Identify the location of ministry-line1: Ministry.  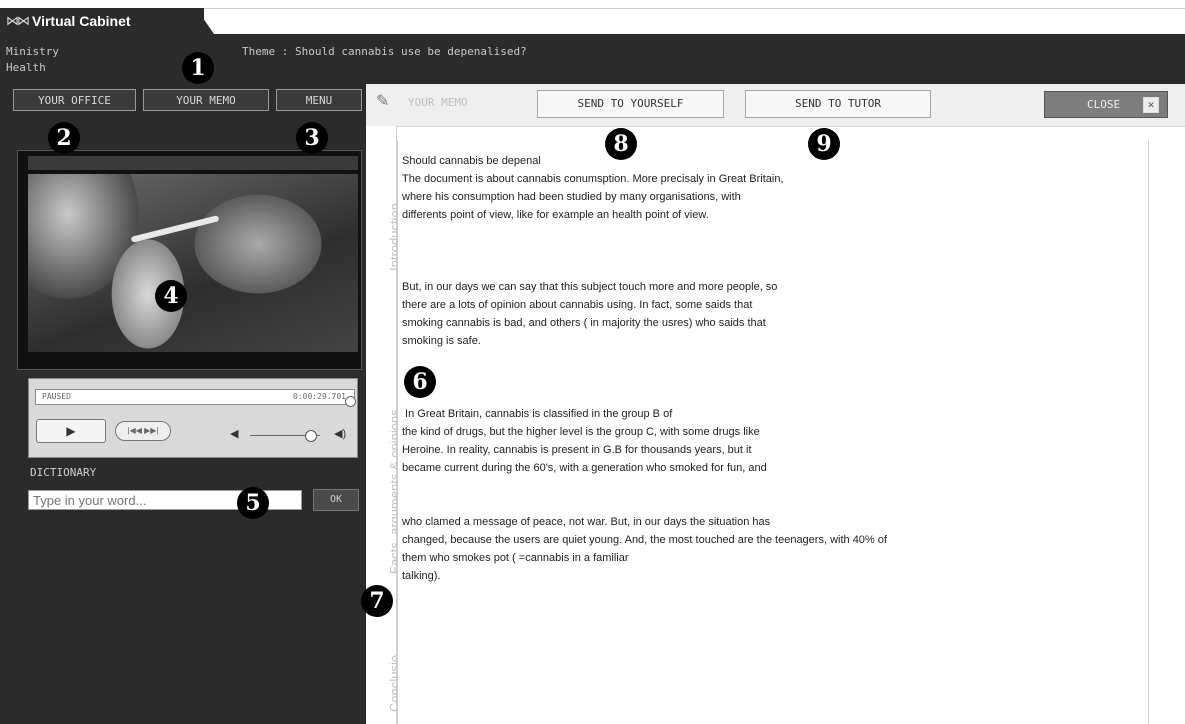
(32, 51).